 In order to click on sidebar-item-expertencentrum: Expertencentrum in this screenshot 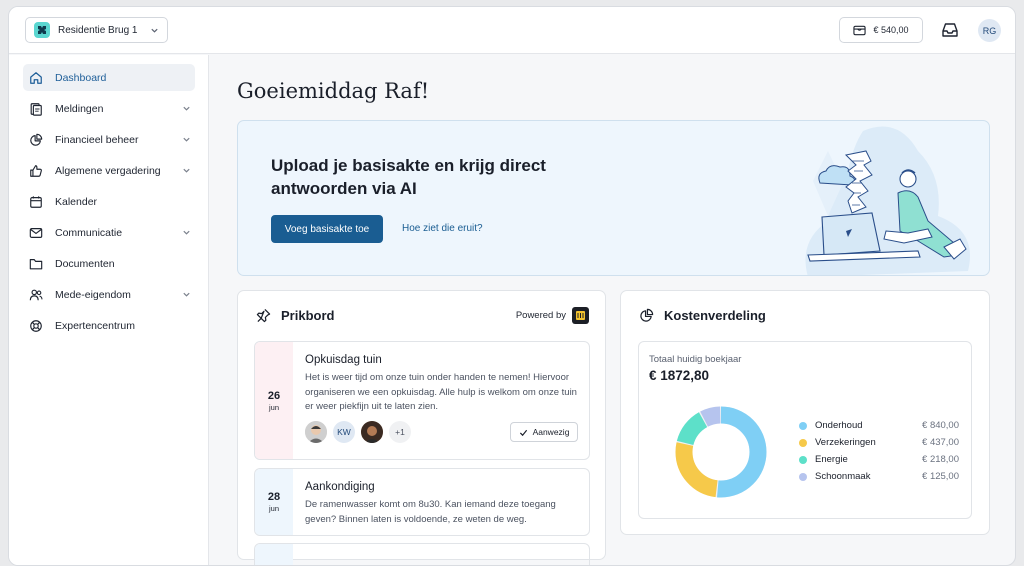, I will do `click(109, 325)`.